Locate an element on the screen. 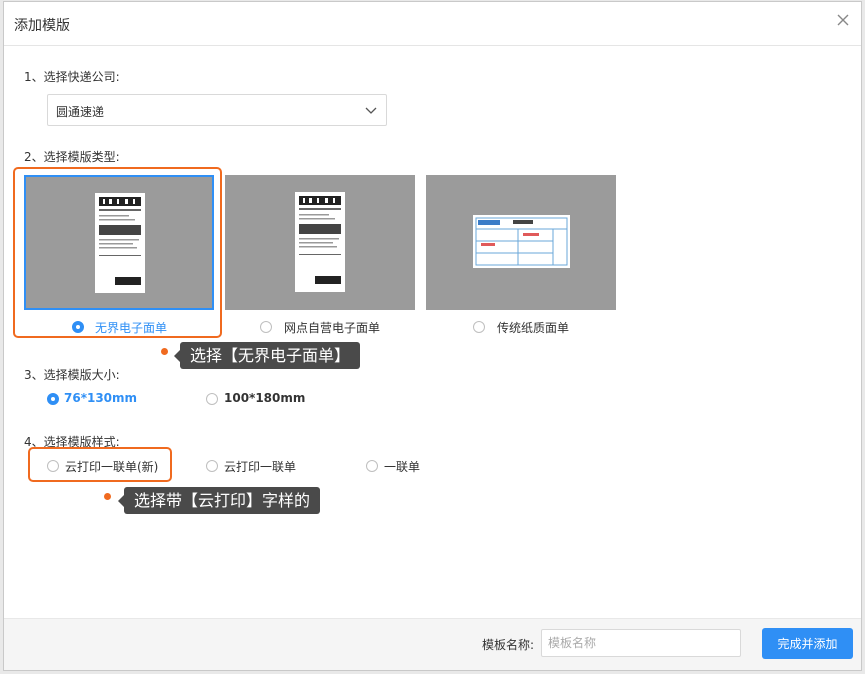 This screenshot has width=865, height=674. template-card-paper is located at coordinates (521, 242).